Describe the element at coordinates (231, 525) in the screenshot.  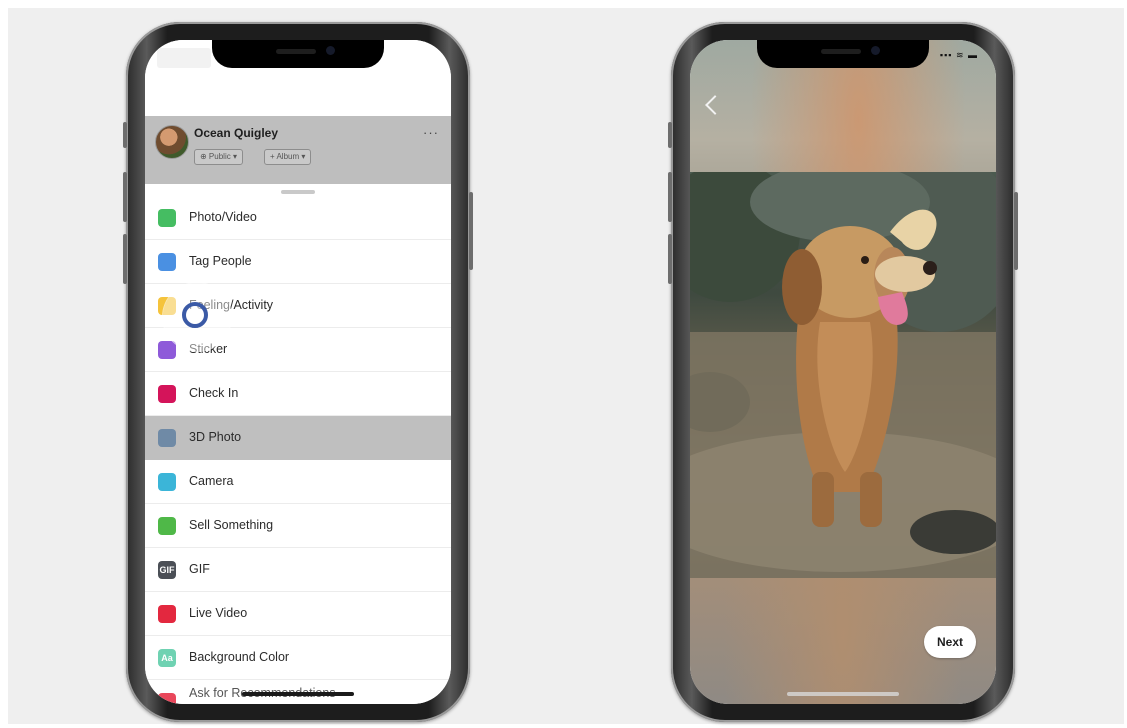
I see `menu-item-label: Sell Something` at that location.